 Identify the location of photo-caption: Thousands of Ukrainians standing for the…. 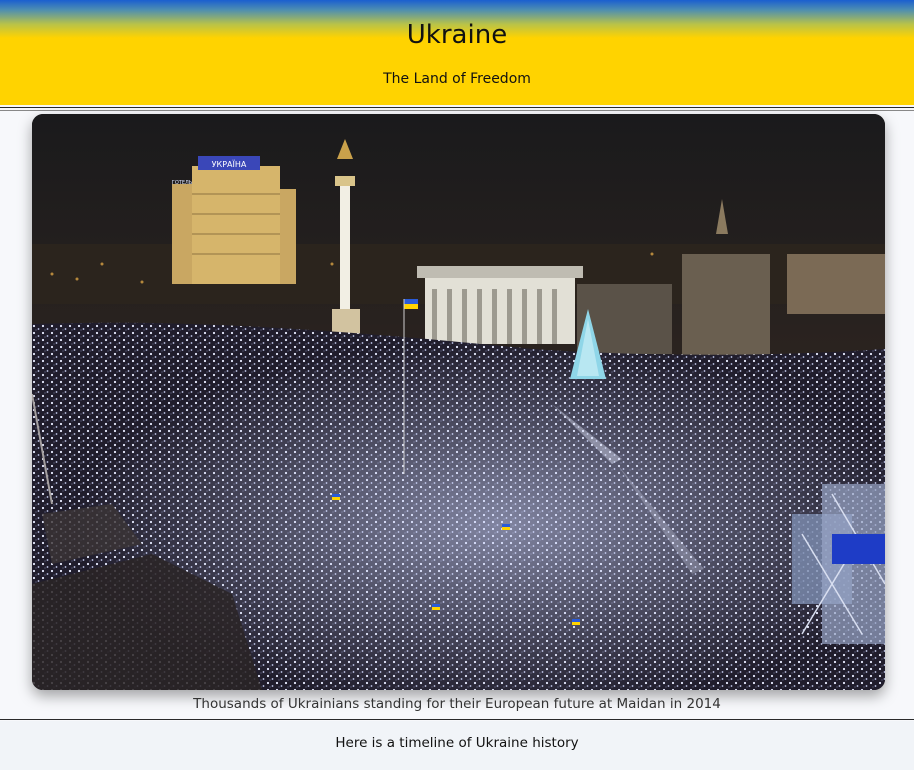
(457, 704).